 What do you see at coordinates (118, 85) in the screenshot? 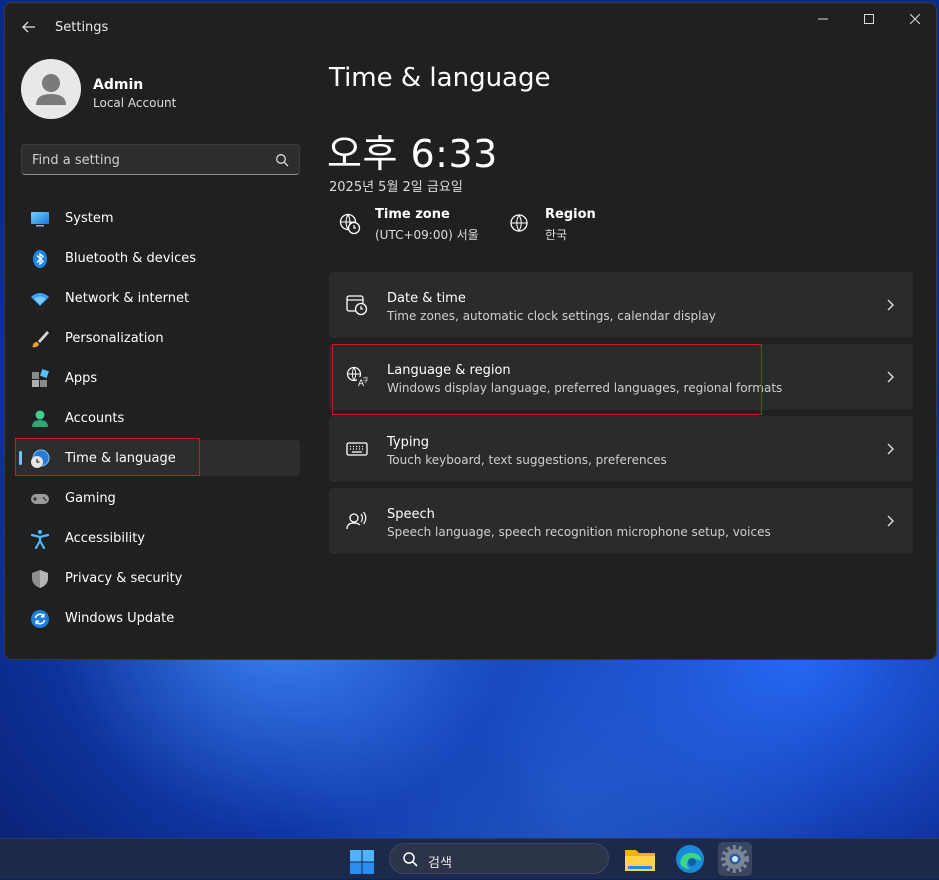
I see `user-name: Admin` at bounding box center [118, 85].